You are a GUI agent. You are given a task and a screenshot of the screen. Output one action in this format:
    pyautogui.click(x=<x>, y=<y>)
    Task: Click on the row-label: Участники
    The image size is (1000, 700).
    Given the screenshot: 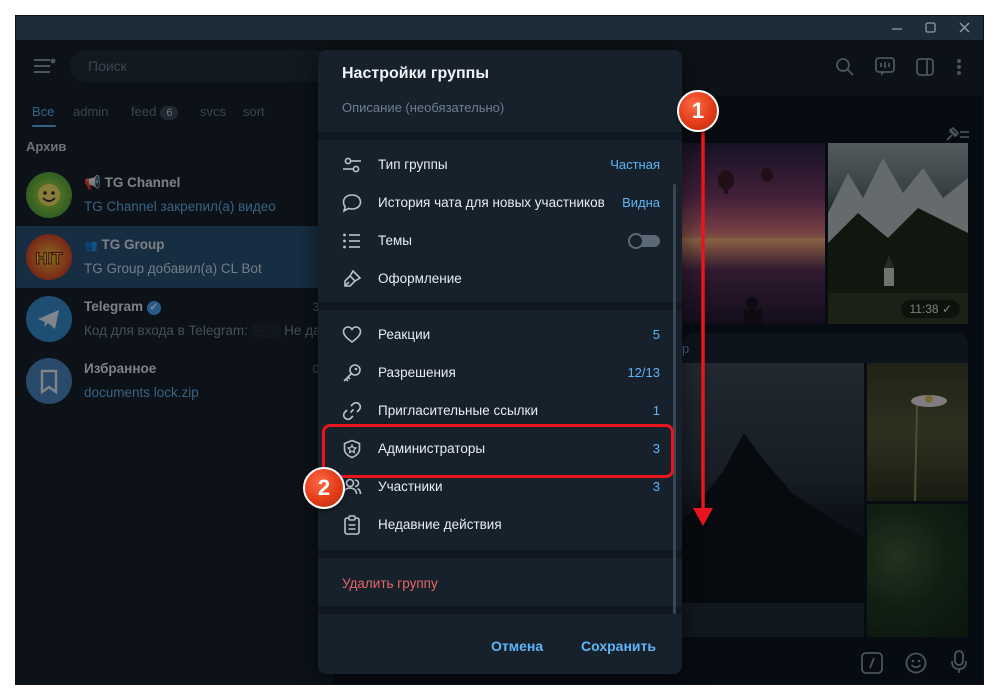 What is the action you would take?
    pyautogui.click(x=410, y=486)
    